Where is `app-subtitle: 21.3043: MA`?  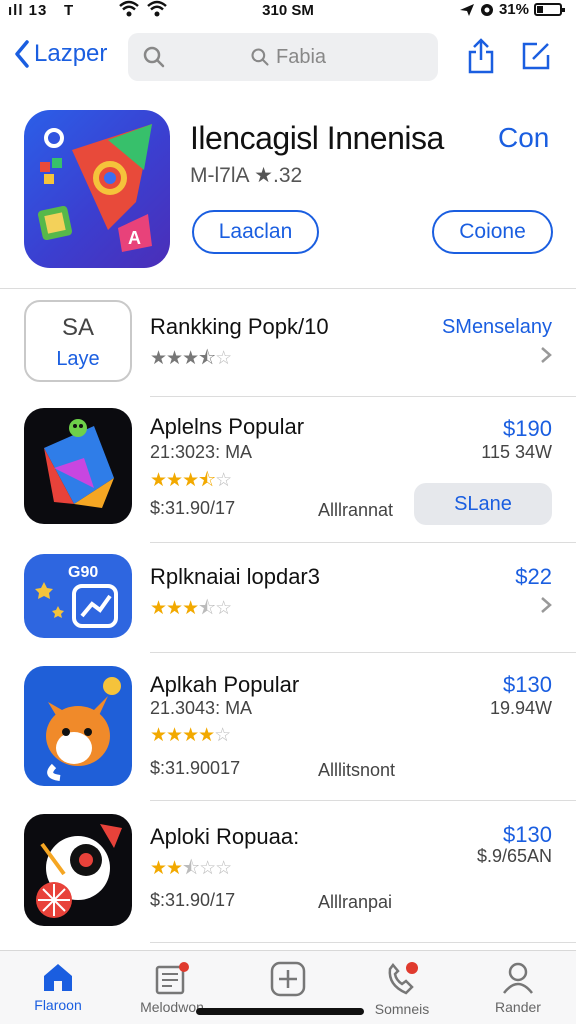
app-subtitle: 21.3043: MA is located at coordinates (201, 708).